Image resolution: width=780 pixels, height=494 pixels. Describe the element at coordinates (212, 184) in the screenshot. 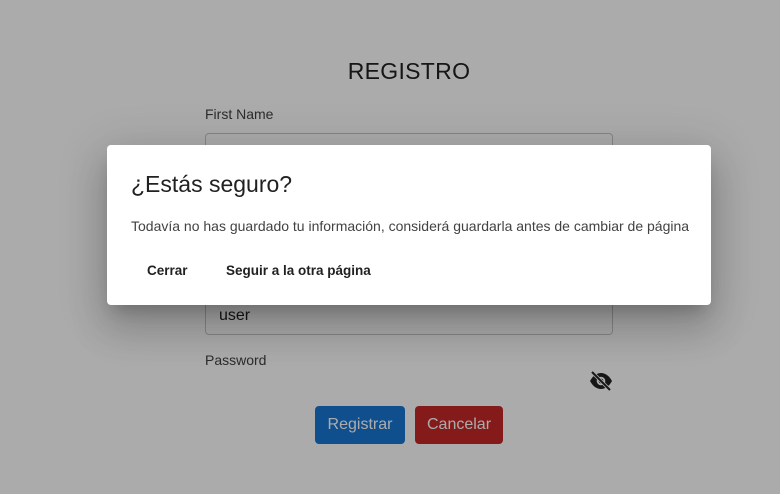

I see `dialog-title: ¿Estás seguro?` at that location.